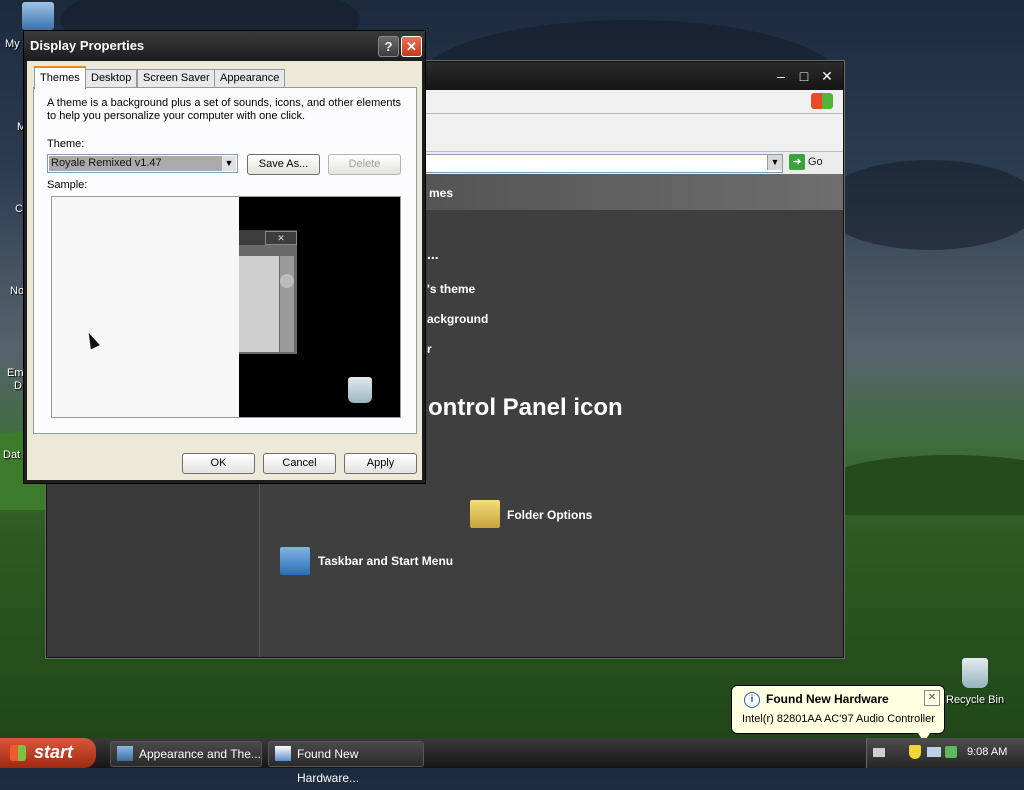 This screenshot has width=1024, height=790. Describe the element at coordinates (224, 46) in the screenshot. I see `dialog-titlebar: Display Properties ? ✕` at that location.